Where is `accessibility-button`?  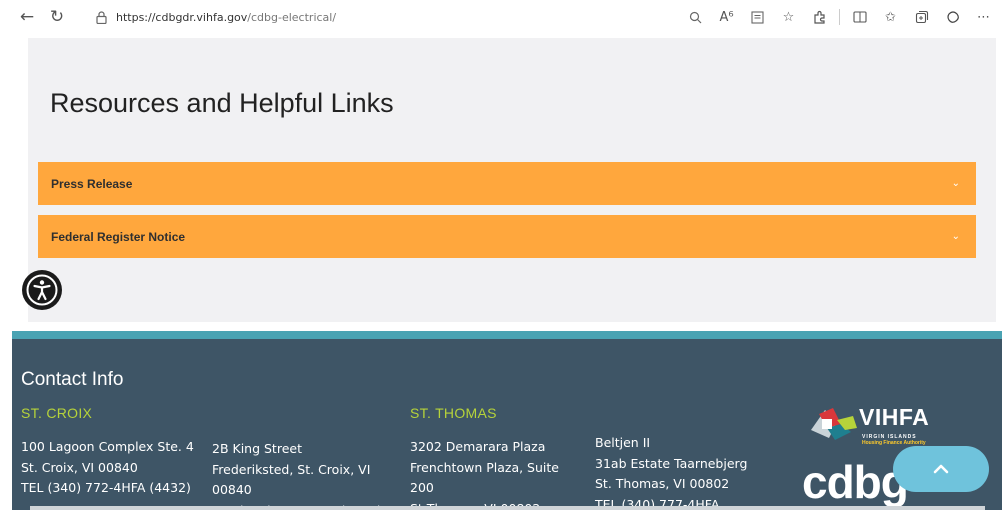 accessibility-button is located at coordinates (42, 290).